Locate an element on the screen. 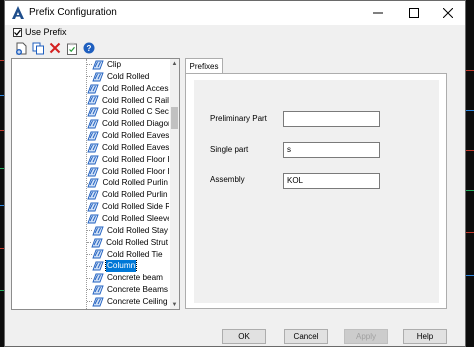  tree-item-label: Cold Rolled Purlin is located at coordinates (135, 183).